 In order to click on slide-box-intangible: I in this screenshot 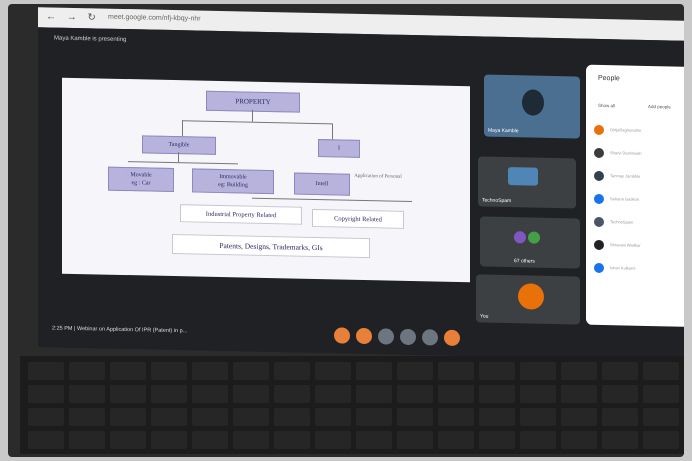, I will do `click(339, 148)`.